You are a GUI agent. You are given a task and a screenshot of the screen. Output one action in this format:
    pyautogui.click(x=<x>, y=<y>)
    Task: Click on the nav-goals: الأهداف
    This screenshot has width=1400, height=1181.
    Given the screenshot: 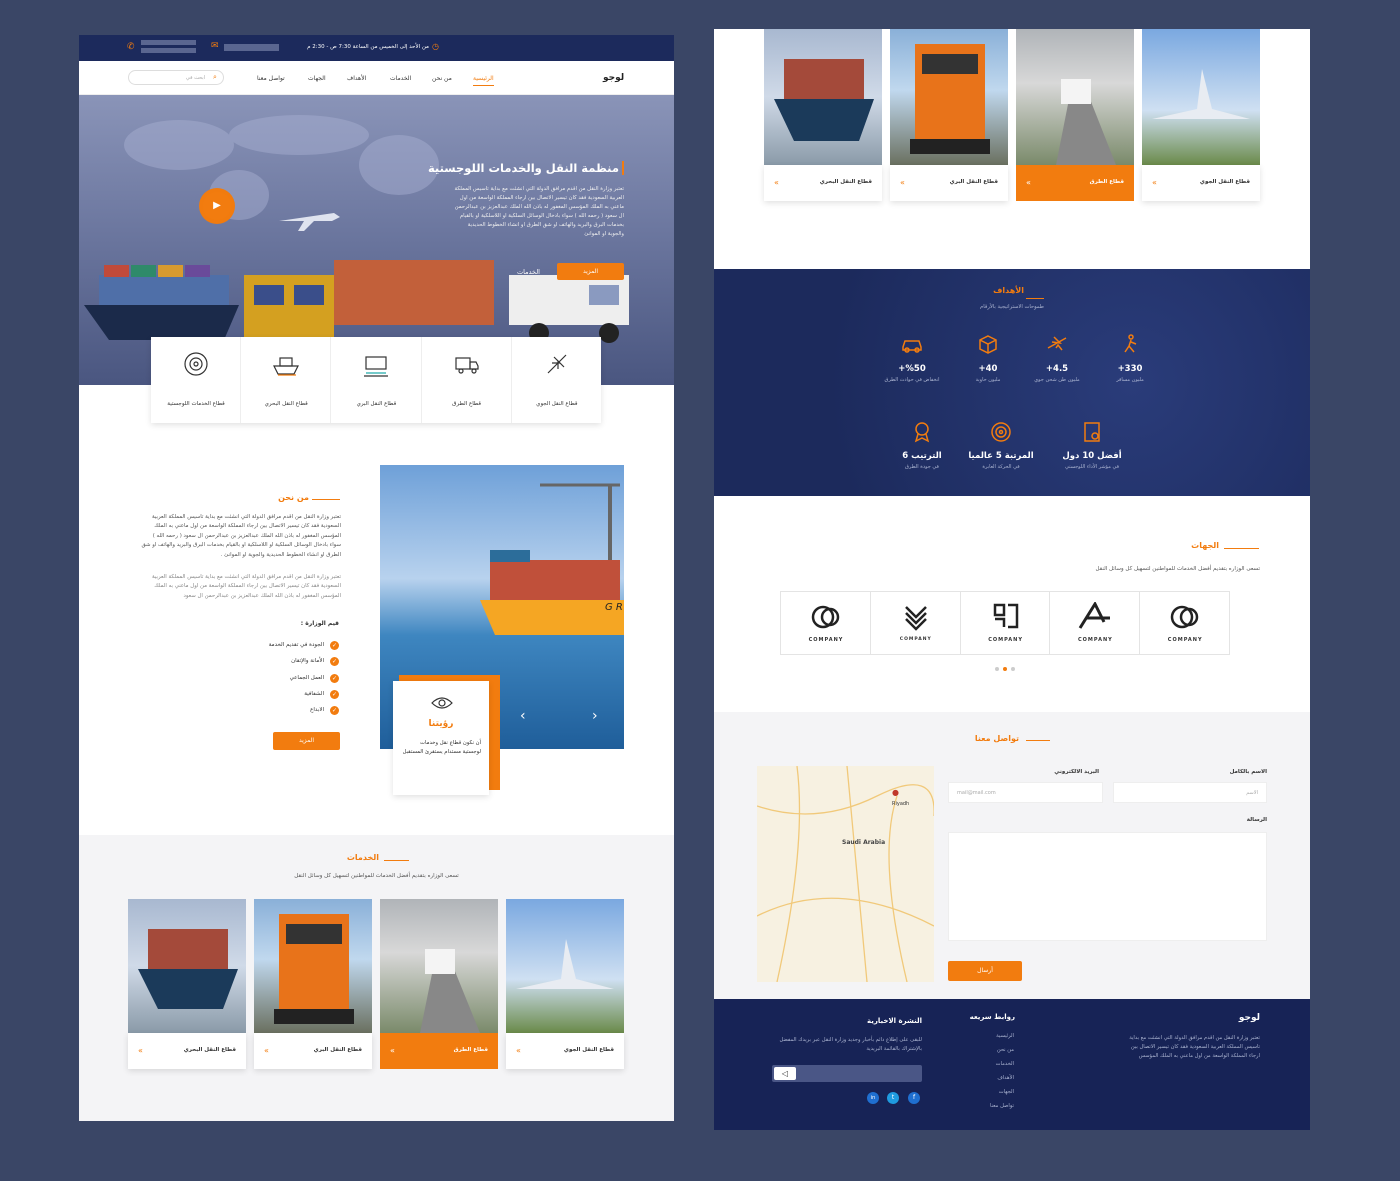 What is the action you would take?
    pyautogui.click(x=356, y=78)
    